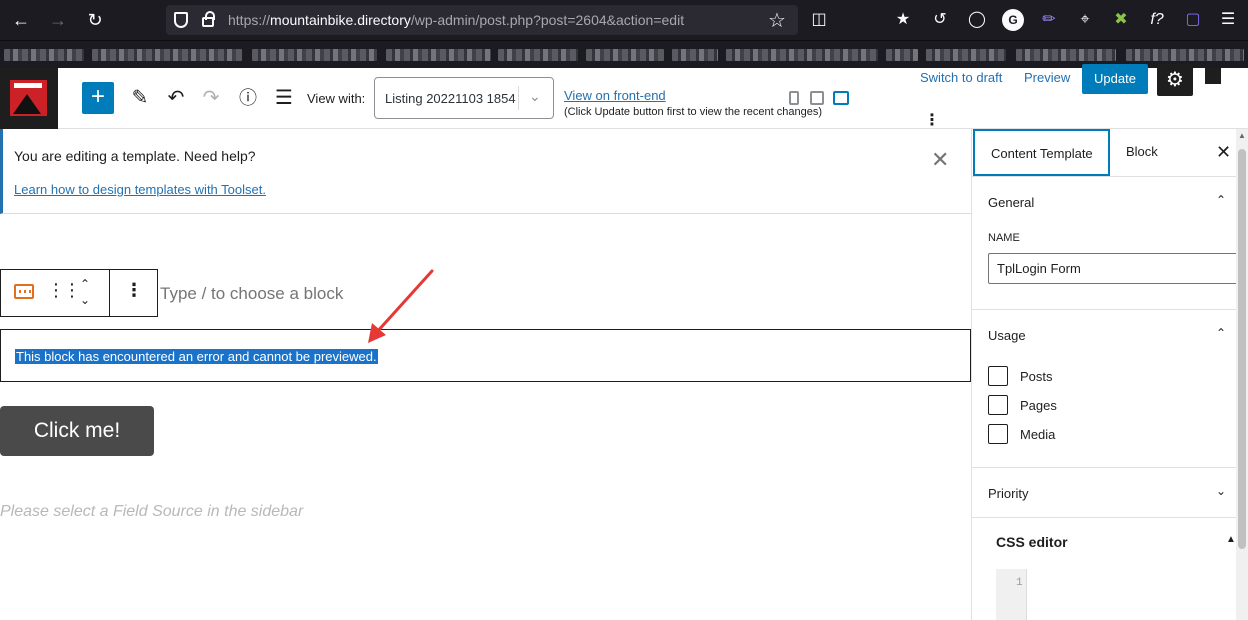 The width and height of the screenshot is (1248, 620). Describe the element at coordinates (1032, 542) in the screenshot. I see `css-editor-title: CSS editor` at that location.